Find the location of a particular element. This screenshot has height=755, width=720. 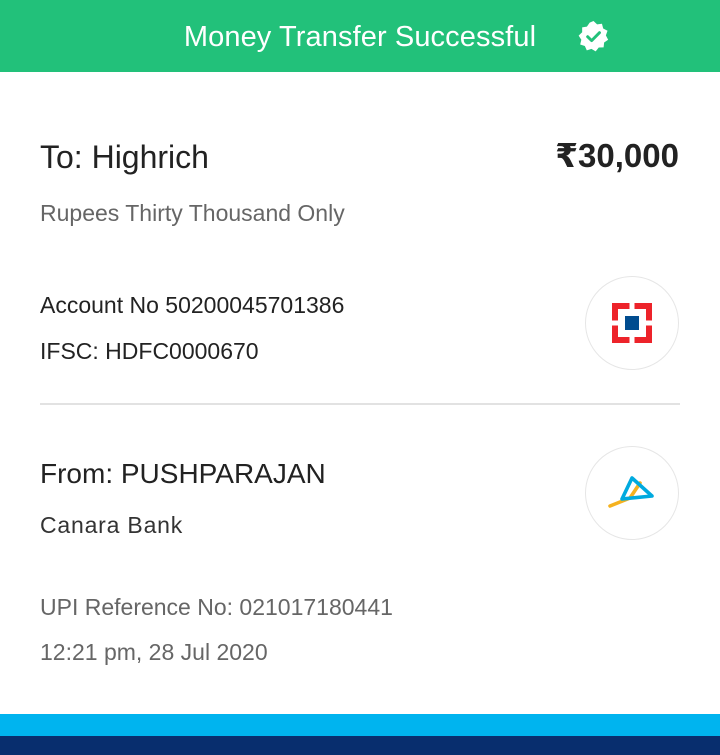

sender-bank-name: Canara Bank is located at coordinates (112, 525).